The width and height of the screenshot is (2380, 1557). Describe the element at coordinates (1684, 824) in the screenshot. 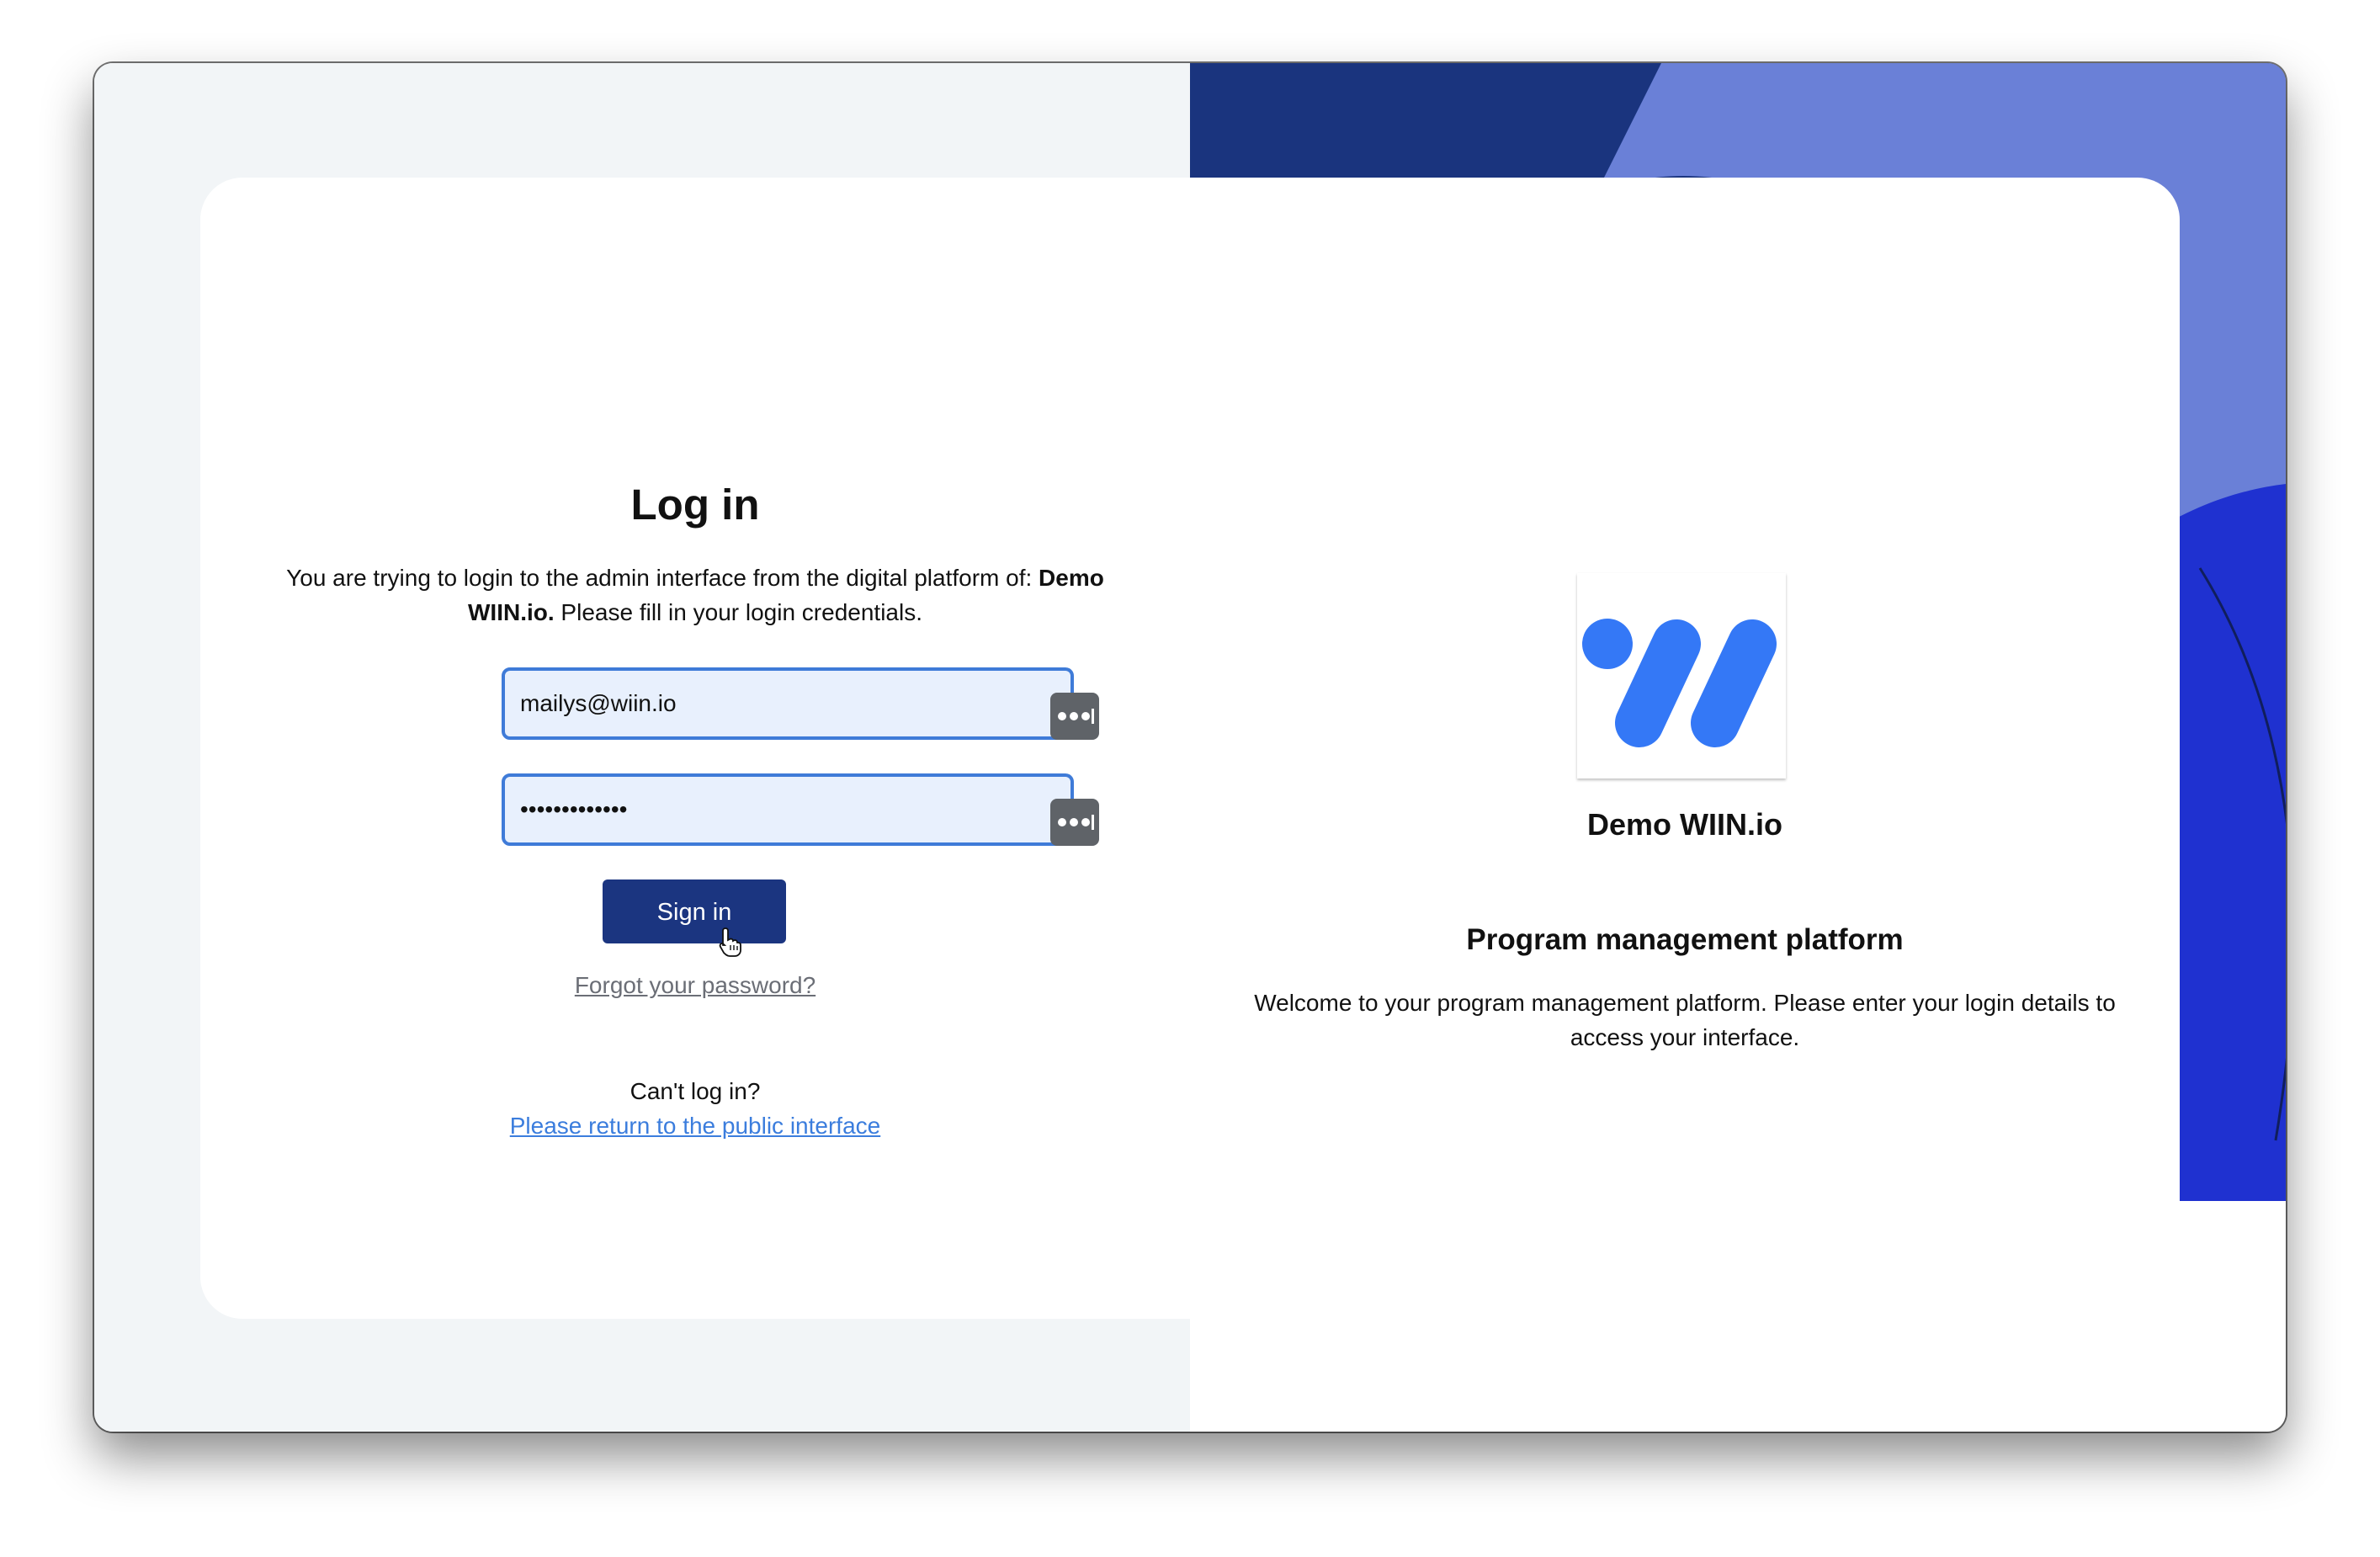

I see `organization-name: Demo WIIN.io` at that location.